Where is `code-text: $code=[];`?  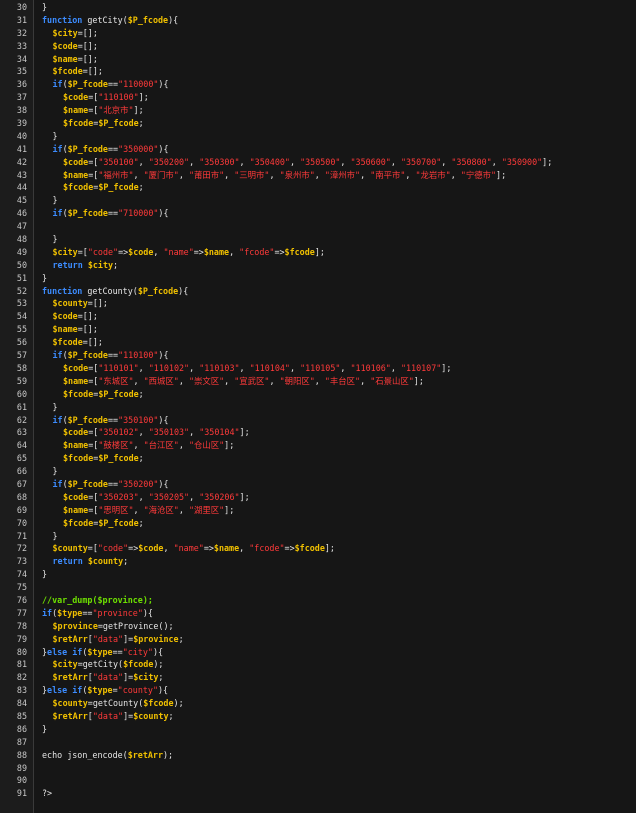
code-text: $code=[]; is located at coordinates (75, 316).